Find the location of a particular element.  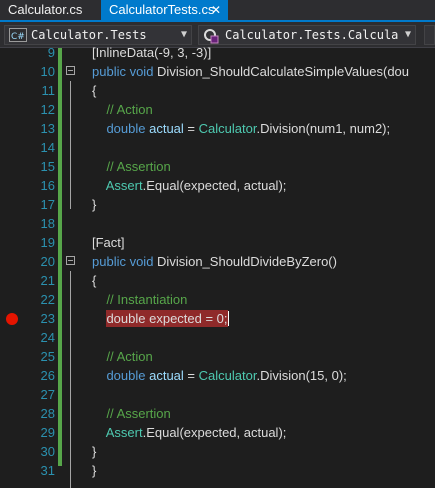

line-number: 24 is located at coordinates (47, 337).